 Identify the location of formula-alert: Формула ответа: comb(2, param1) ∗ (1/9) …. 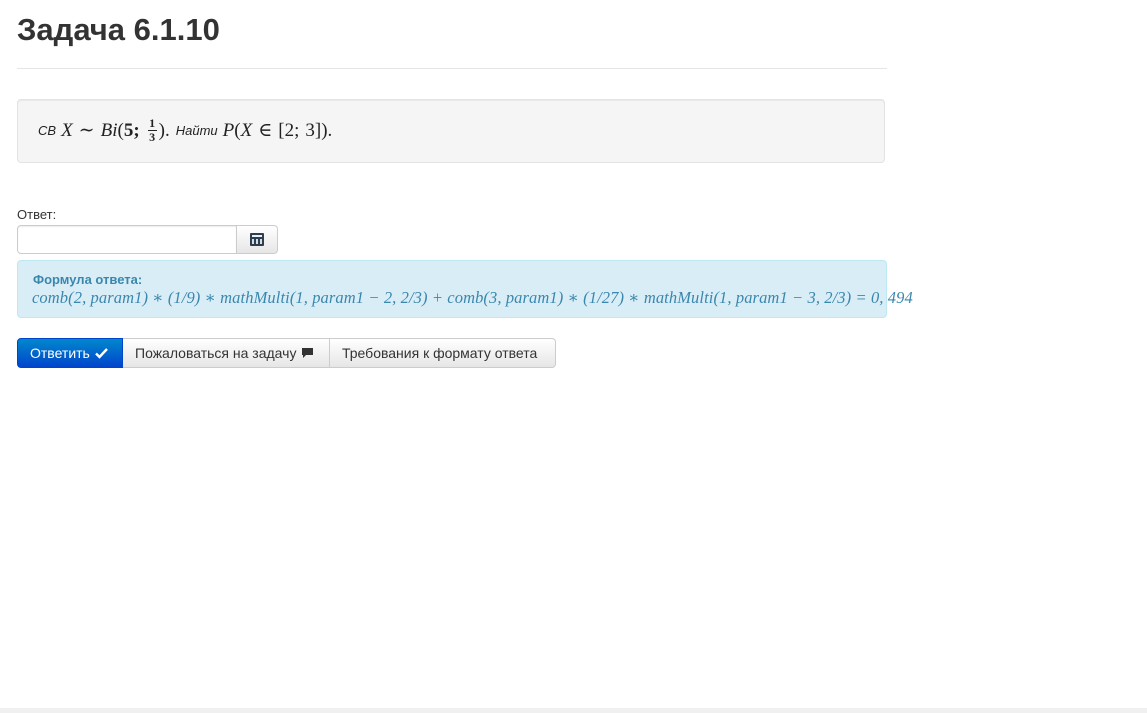
(465, 289).